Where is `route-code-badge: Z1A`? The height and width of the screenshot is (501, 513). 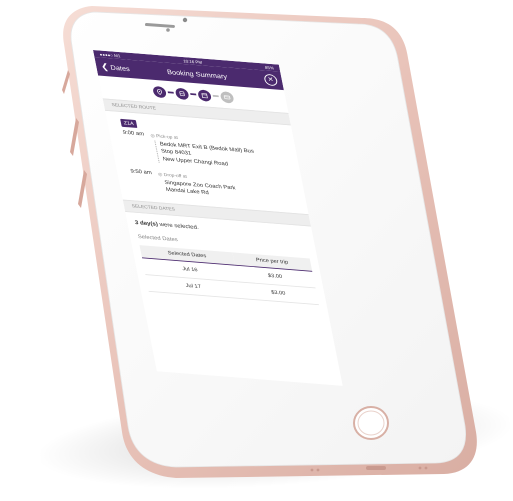
route-code-badge: Z1A is located at coordinates (128, 123).